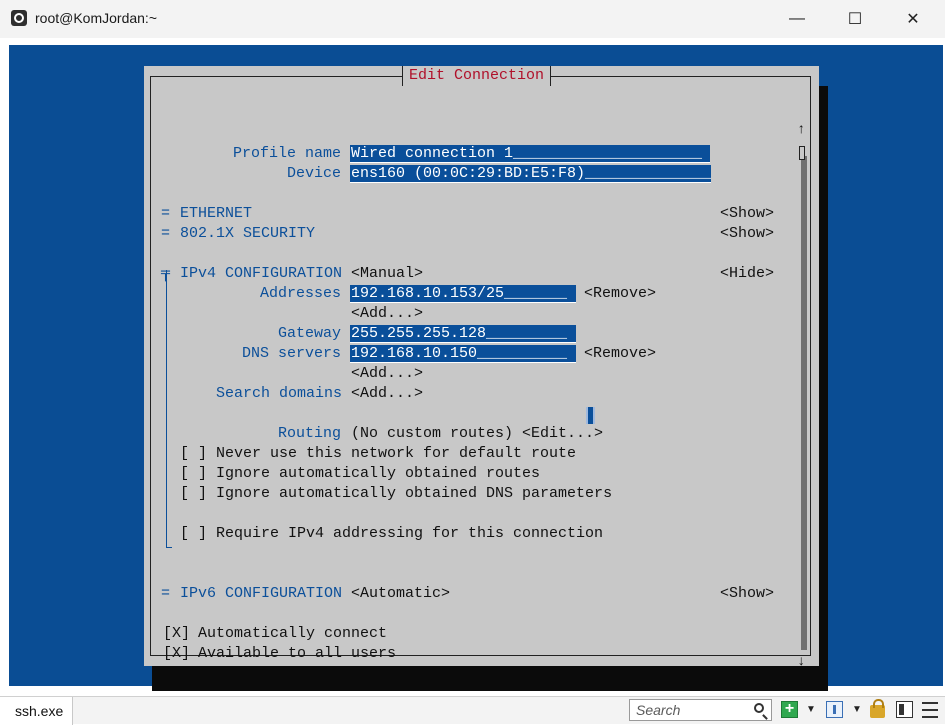 This screenshot has width=945, height=725. I want to click on lock-icon, so click(877, 708).